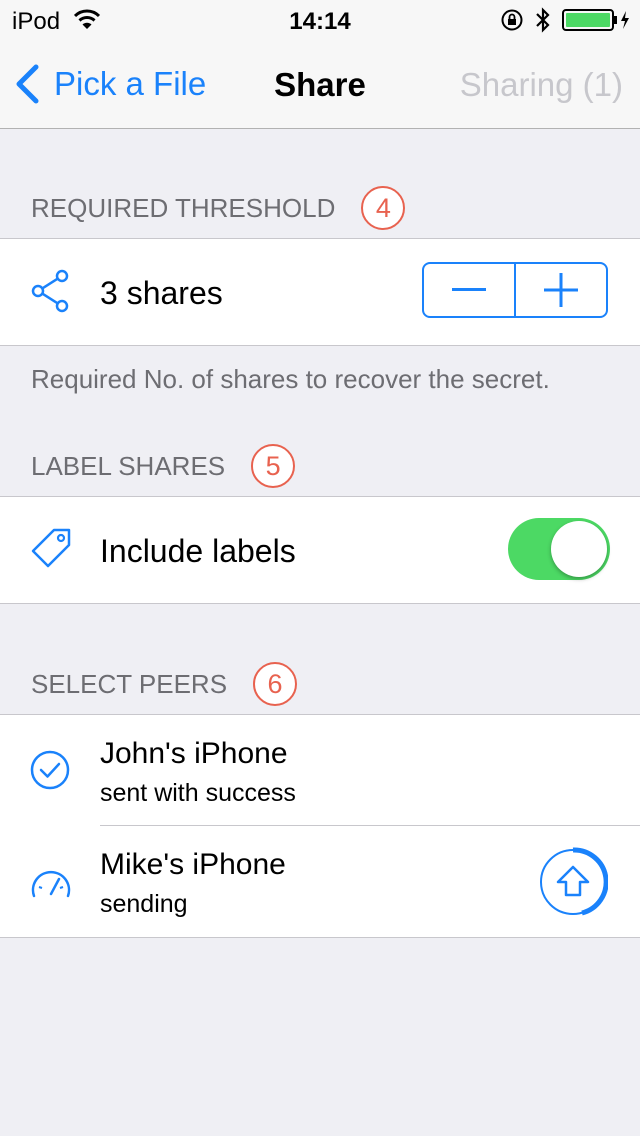 This screenshot has width=640, height=1136. What do you see at coordinates (193, 864) in the screenshot?
I see `peer-name: Mike's iPhone` at bounding box center [193, 864].